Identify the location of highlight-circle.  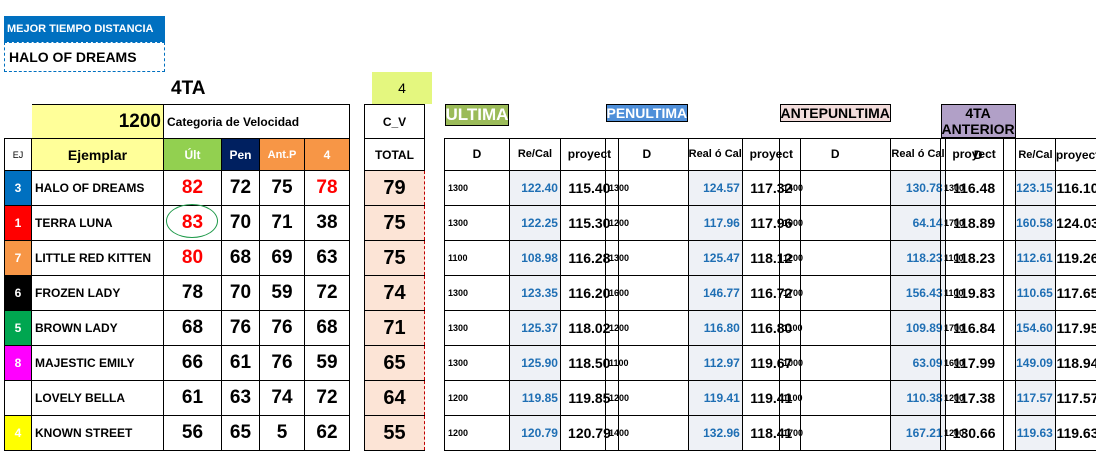
(192, 221).